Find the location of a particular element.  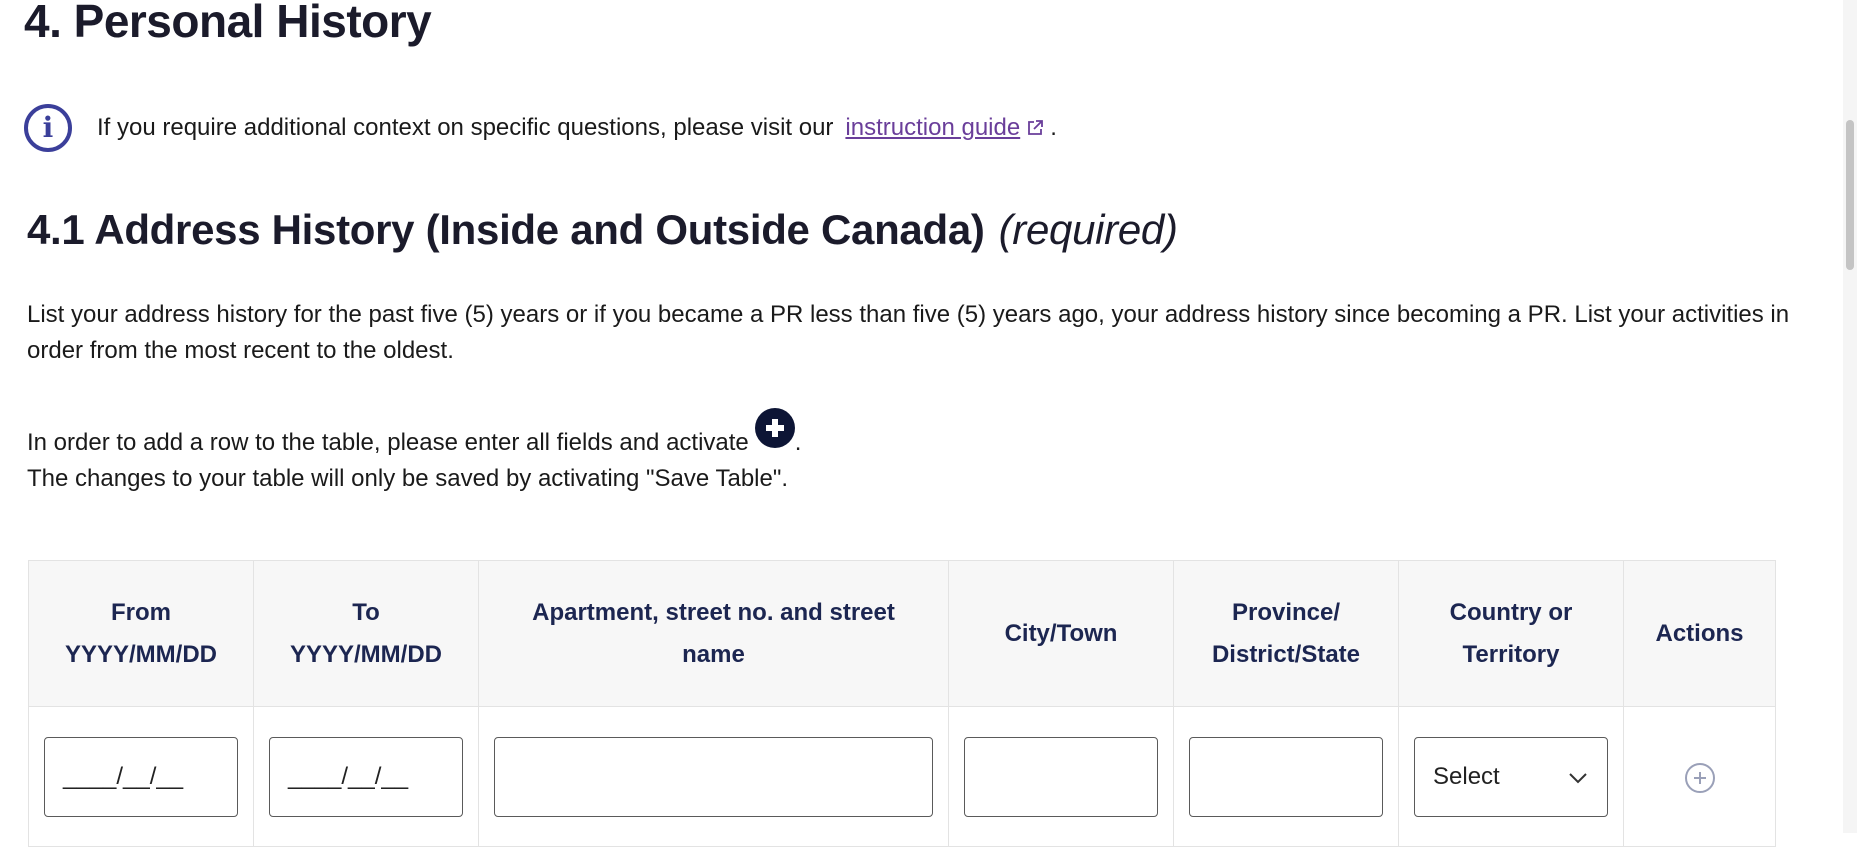

cell-province is located at coordinates (1286, 776).